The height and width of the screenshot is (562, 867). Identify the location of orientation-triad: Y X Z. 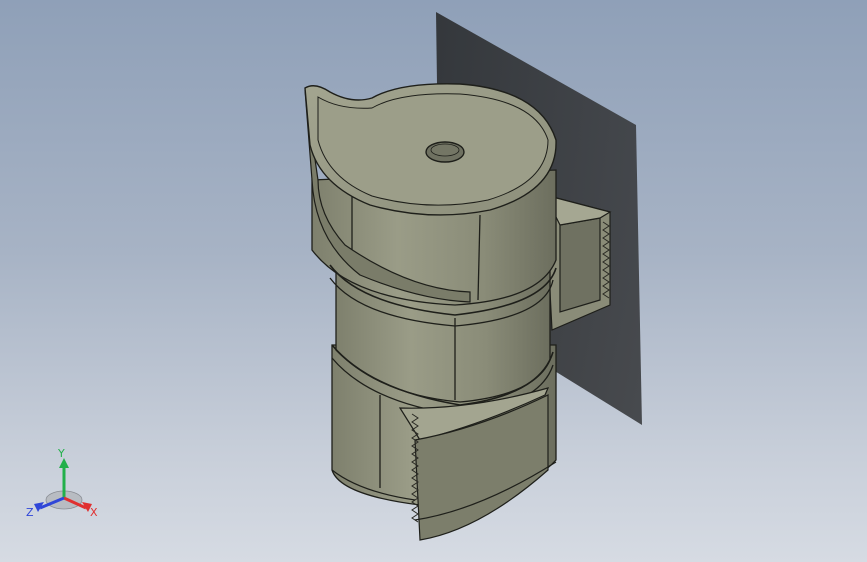
(67, 489).